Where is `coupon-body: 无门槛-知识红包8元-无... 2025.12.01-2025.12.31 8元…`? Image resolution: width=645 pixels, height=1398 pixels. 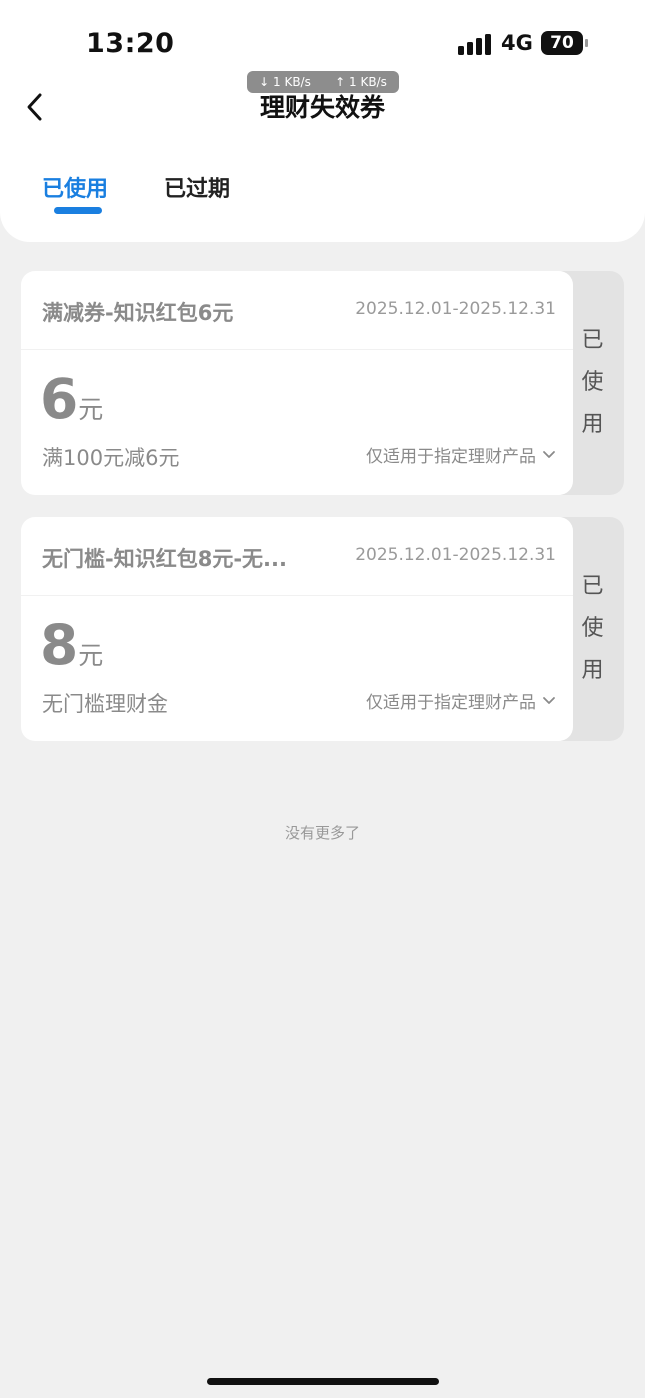 coupon-body: 无门槛-知识红包8元-无... 2025.12.01-2025.12.31 8元… is located at coordinates (297, 629).